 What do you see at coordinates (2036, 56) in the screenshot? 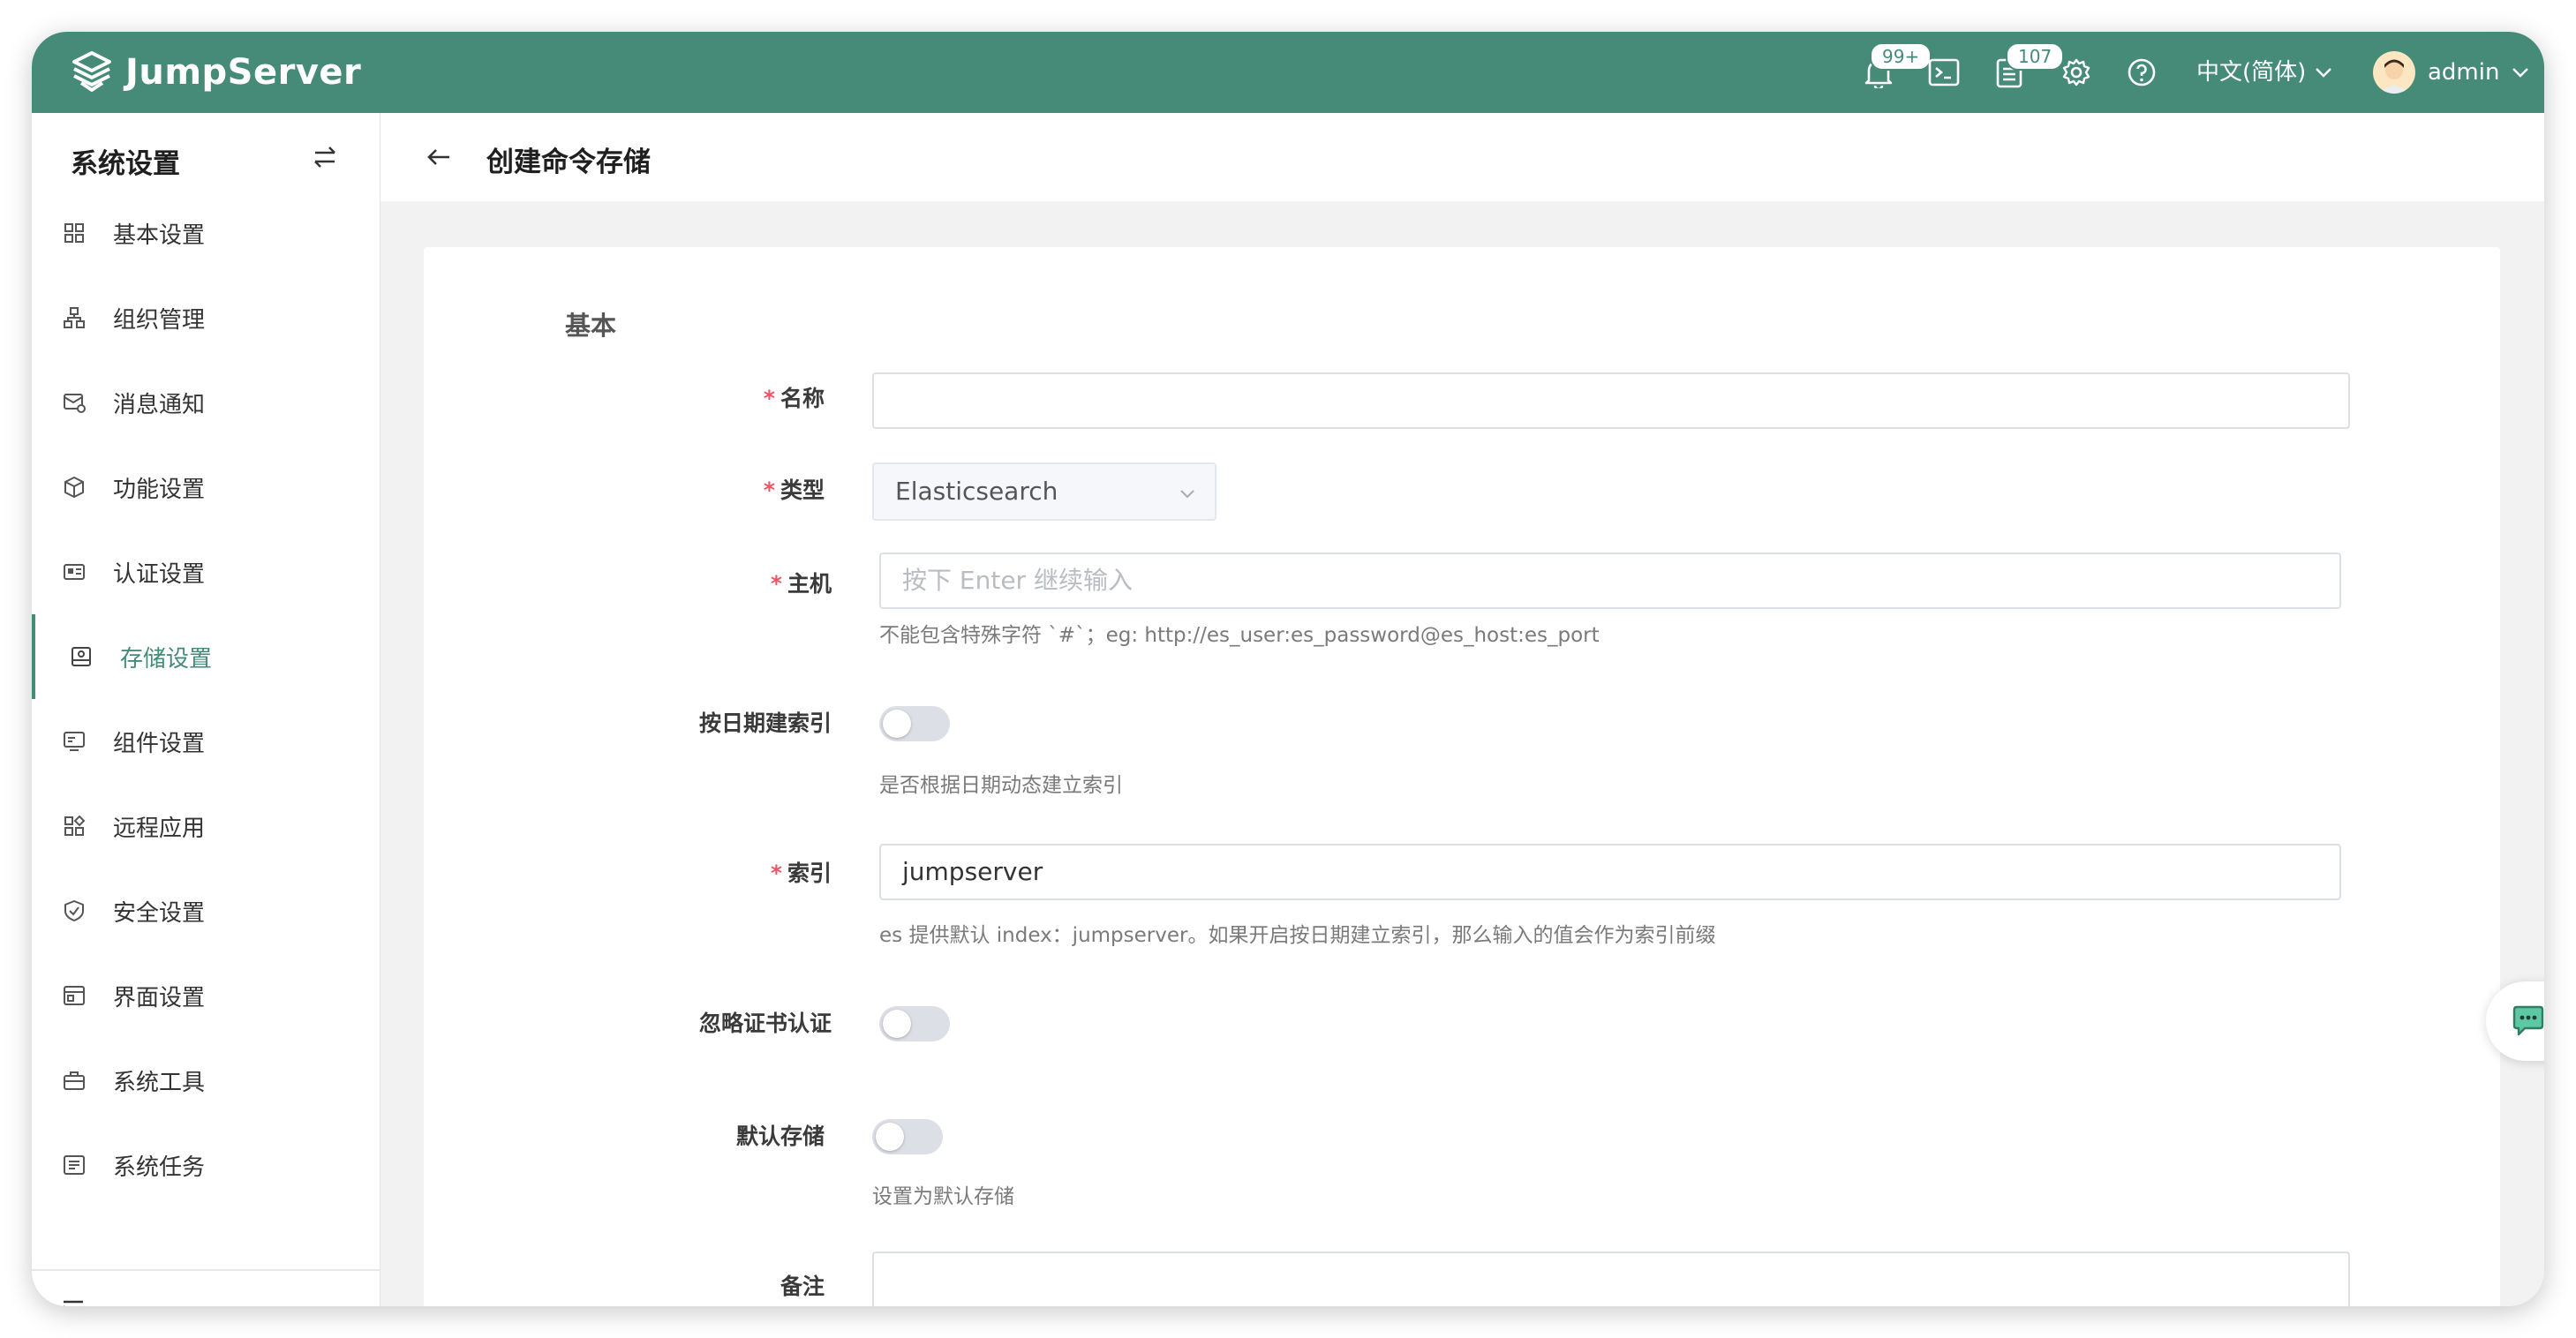
I see `tickets-badge: 107` at bounding box center [2036, 56].